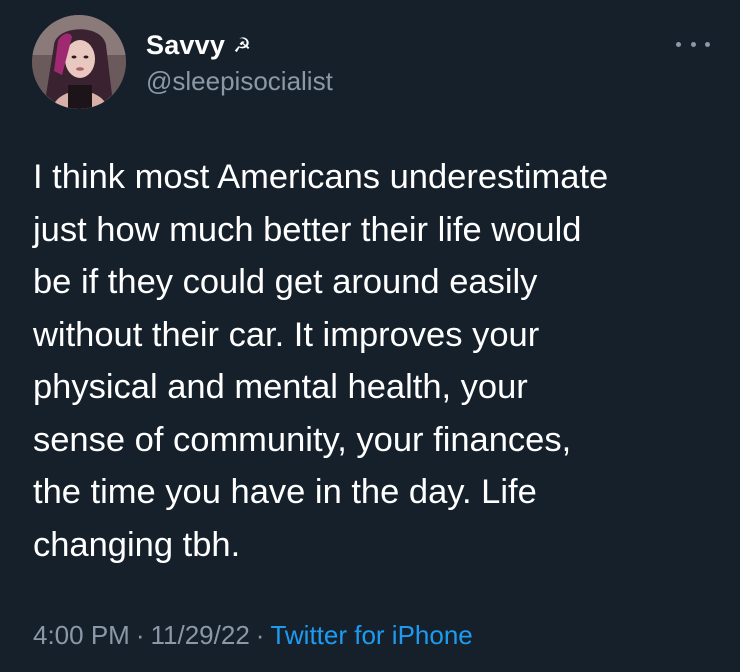 The image size is (740, 672). Describe the element at coordinates (239, 81) in the screenshot. I see `user-handle: @sleepisocialist` at that location.